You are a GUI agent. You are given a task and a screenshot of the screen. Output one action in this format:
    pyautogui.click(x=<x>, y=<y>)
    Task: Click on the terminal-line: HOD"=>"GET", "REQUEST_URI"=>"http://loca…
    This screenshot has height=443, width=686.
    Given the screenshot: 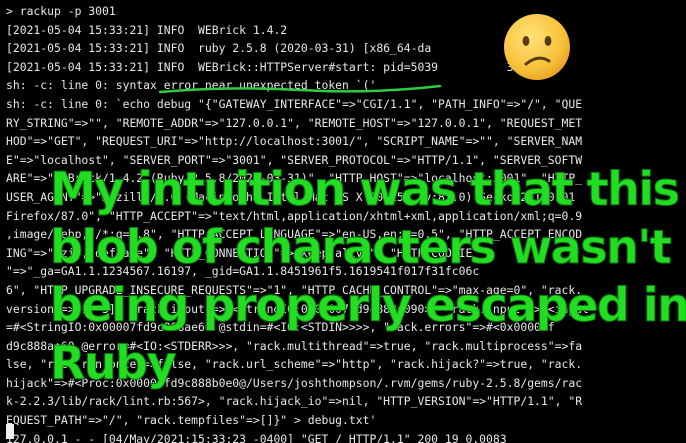 What is the action you would take?
    pyautogui.click(x=294, y=141)
    